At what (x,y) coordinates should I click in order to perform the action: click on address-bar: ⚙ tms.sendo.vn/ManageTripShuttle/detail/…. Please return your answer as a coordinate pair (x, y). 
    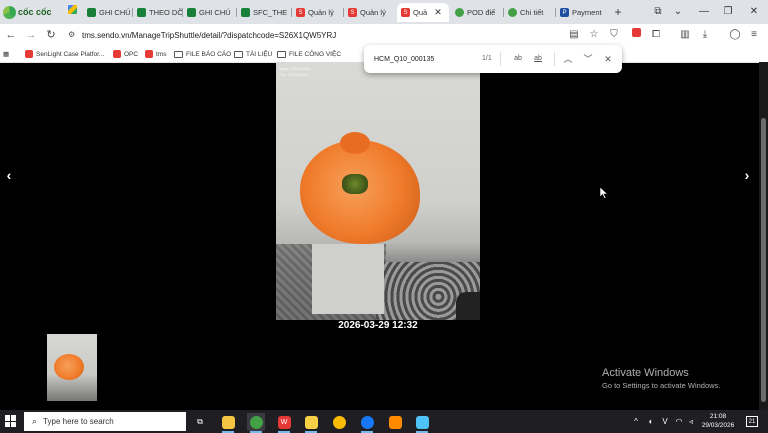
    Looking at the image, I should click on (322, 35).